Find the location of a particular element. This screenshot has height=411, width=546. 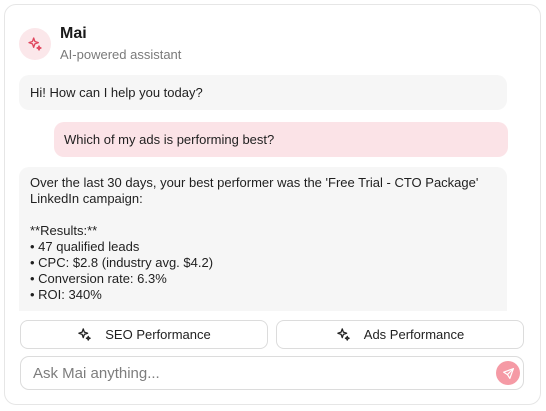

message-composer is located at coordinates (272, 373).